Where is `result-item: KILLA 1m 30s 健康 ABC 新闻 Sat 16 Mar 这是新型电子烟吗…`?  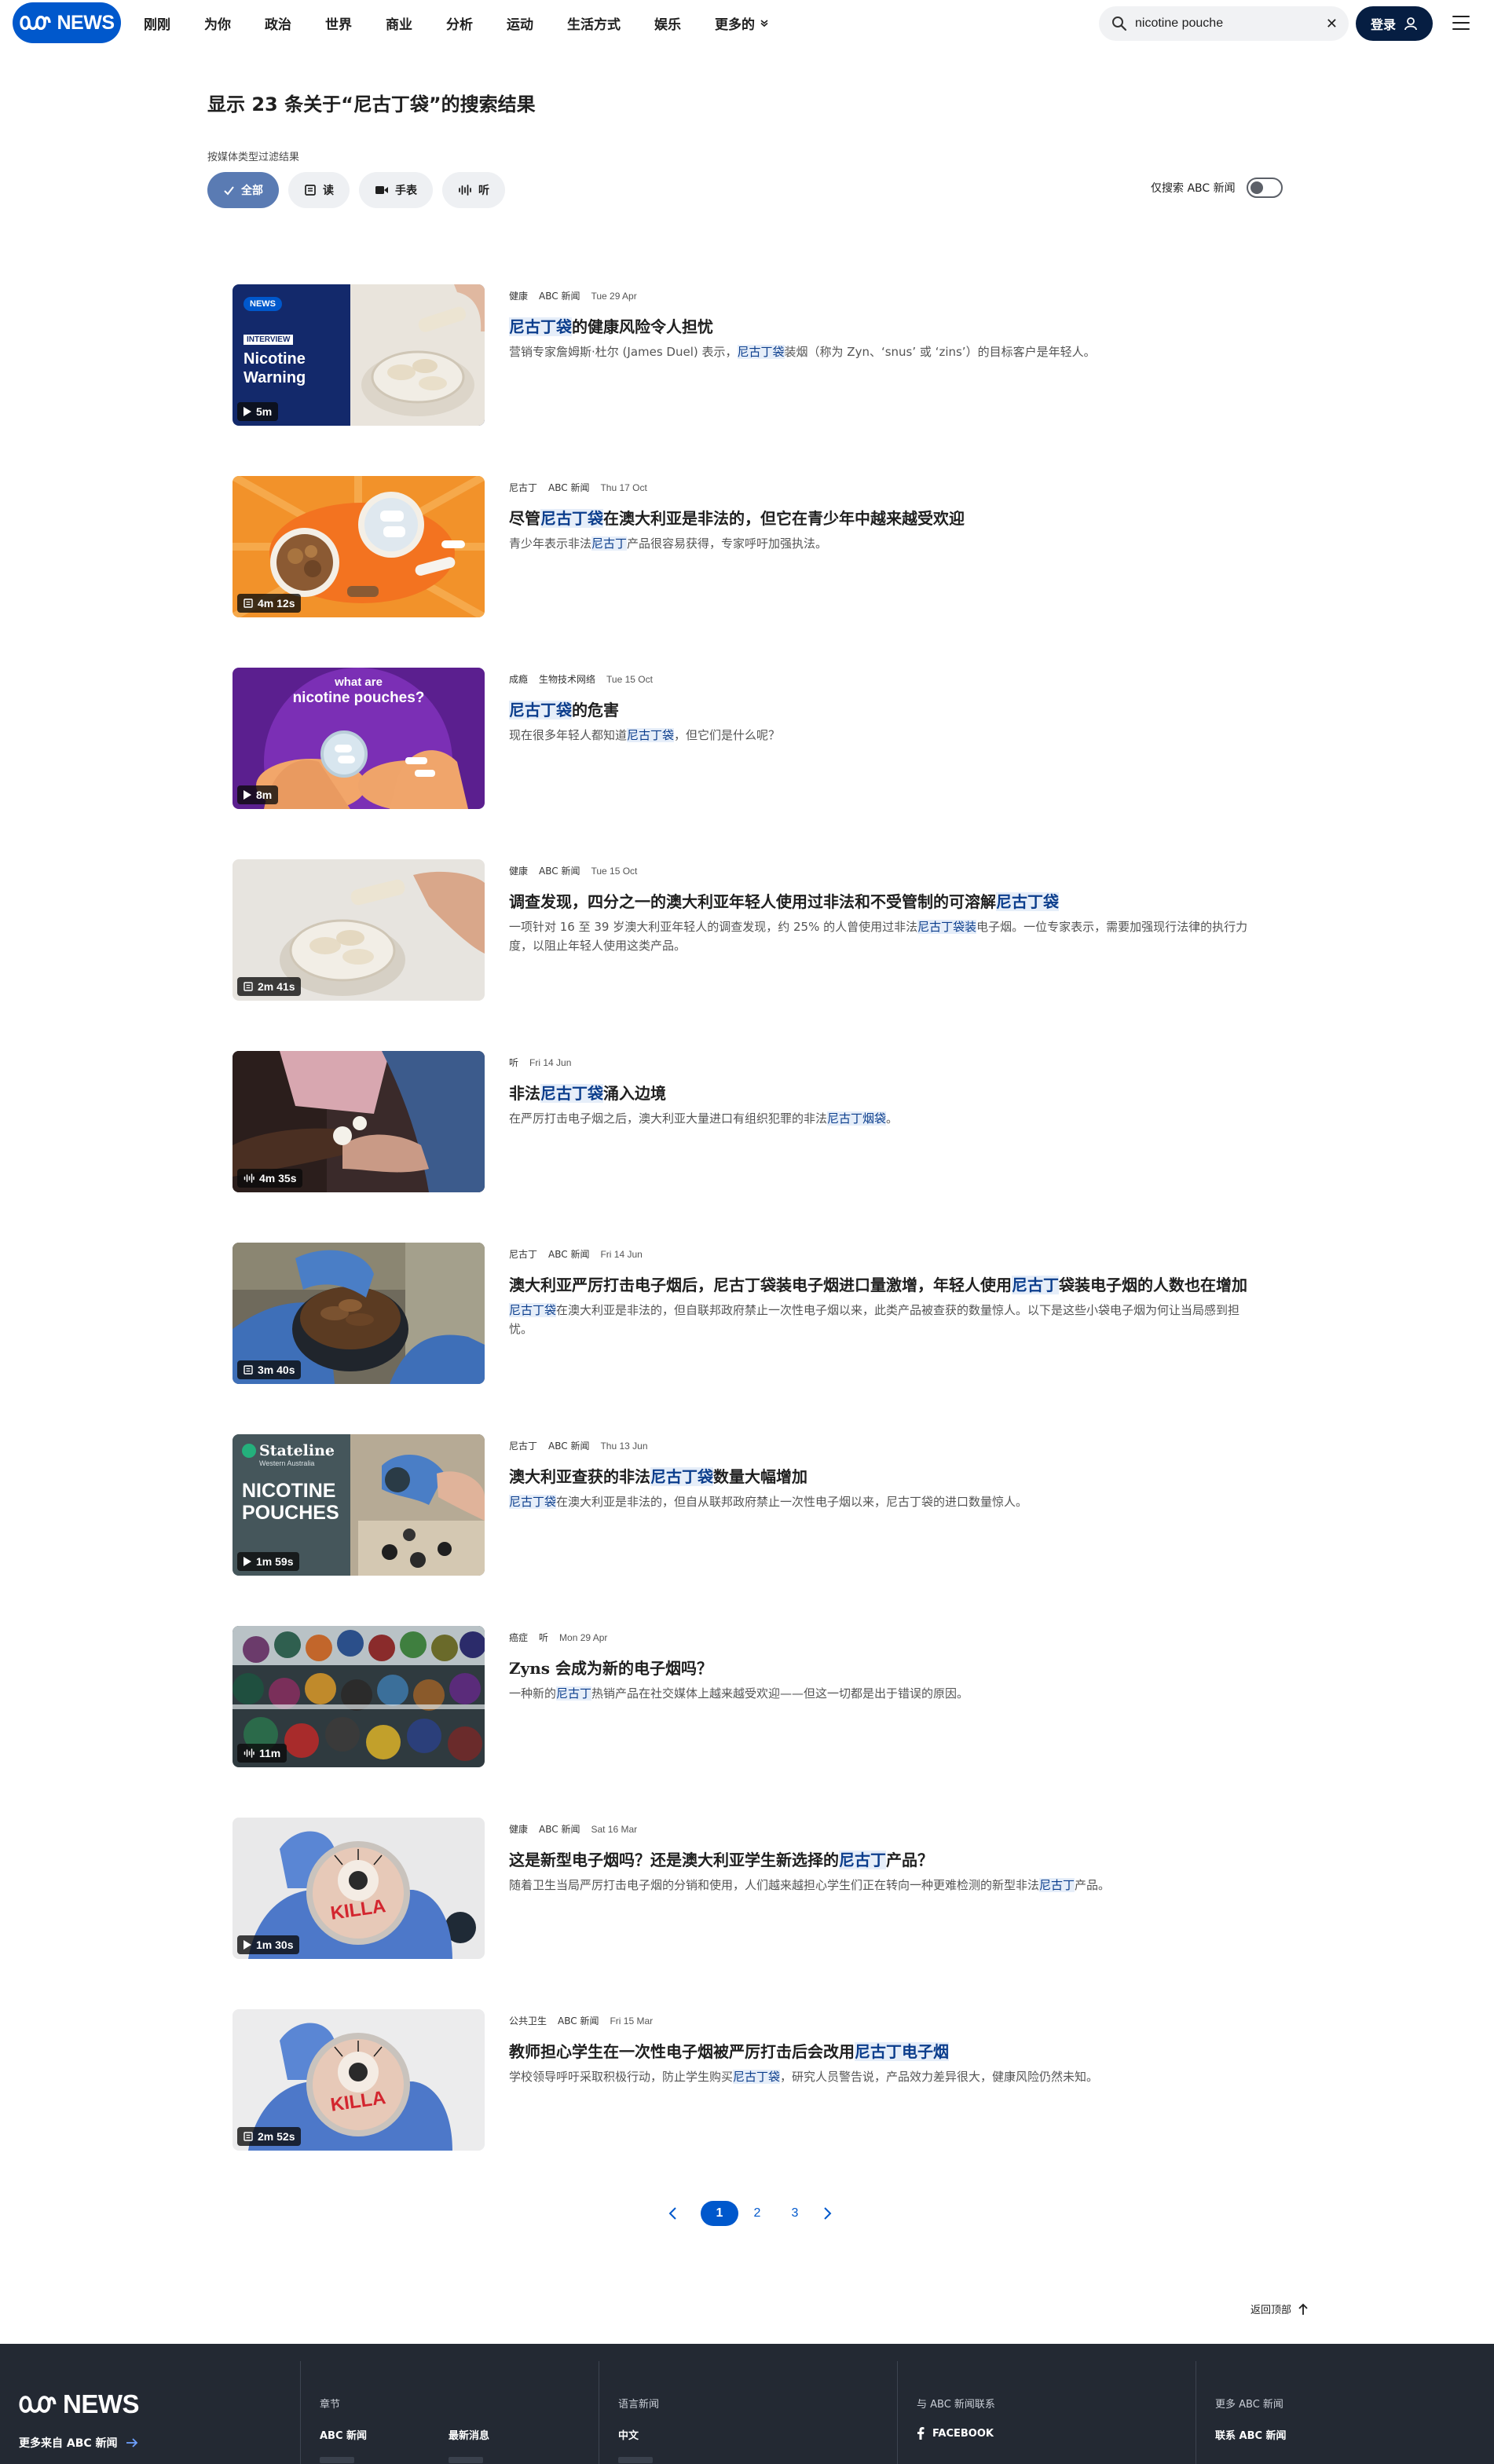
result-item: KILLA 1m 30s 健康 ABC 新闻 Sat 16 Mar 这是新型电子烟吗… is located at coordinates (759, 1888).